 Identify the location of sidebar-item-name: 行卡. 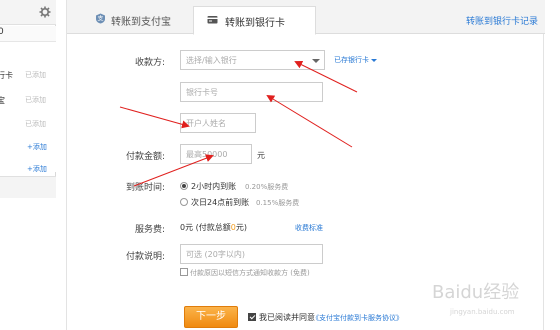
(6, 75).